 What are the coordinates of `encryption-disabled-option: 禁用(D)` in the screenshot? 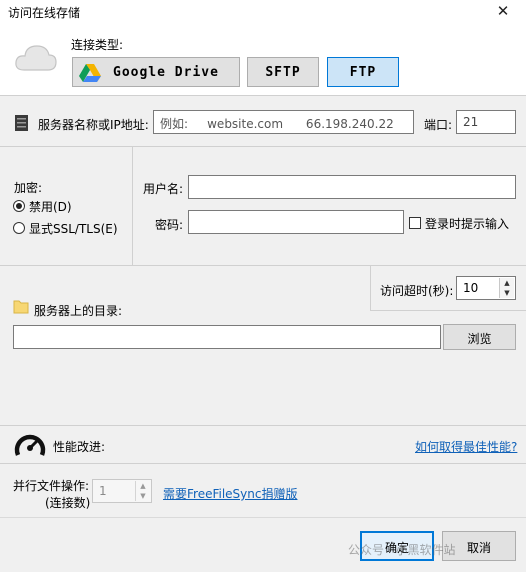 It's located at (68, 206).